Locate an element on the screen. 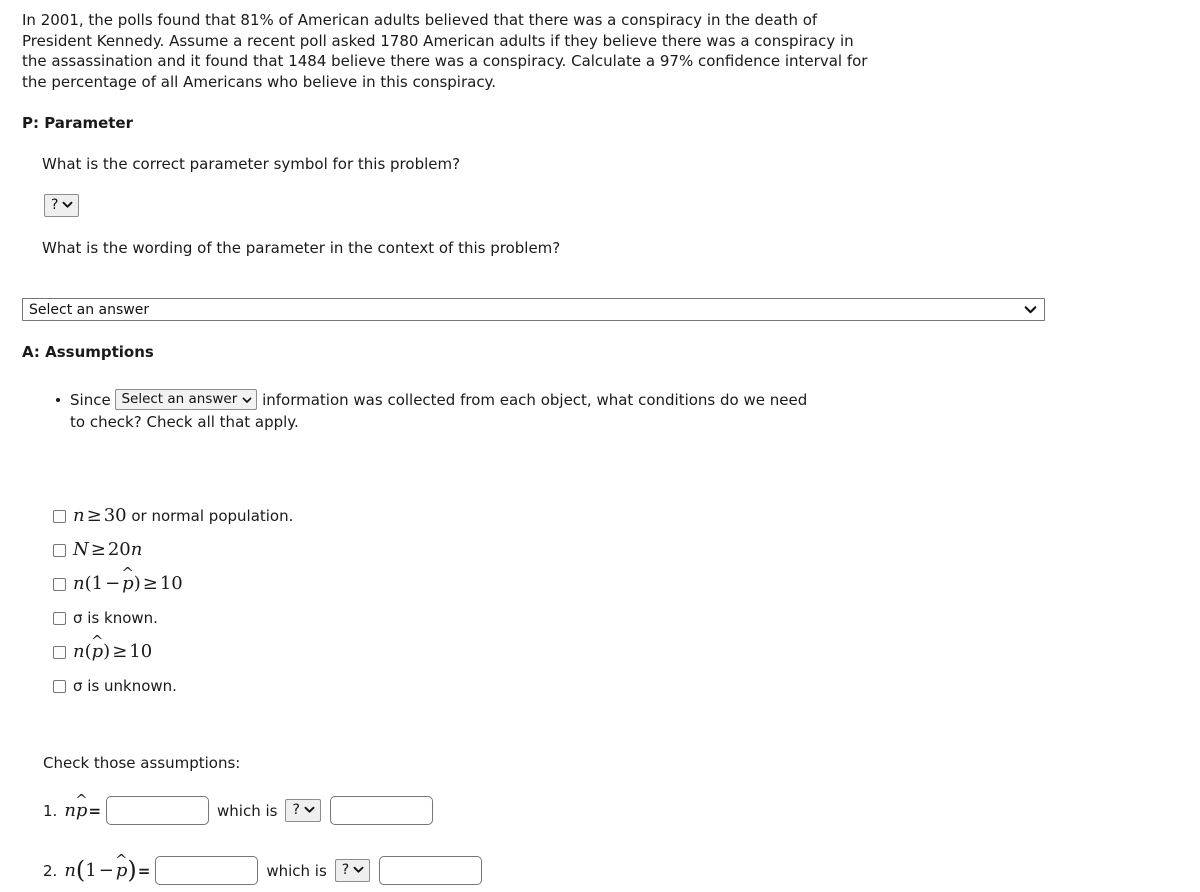  calculation-row-2-comparison-select: ? is located at coordinates (352, 870).